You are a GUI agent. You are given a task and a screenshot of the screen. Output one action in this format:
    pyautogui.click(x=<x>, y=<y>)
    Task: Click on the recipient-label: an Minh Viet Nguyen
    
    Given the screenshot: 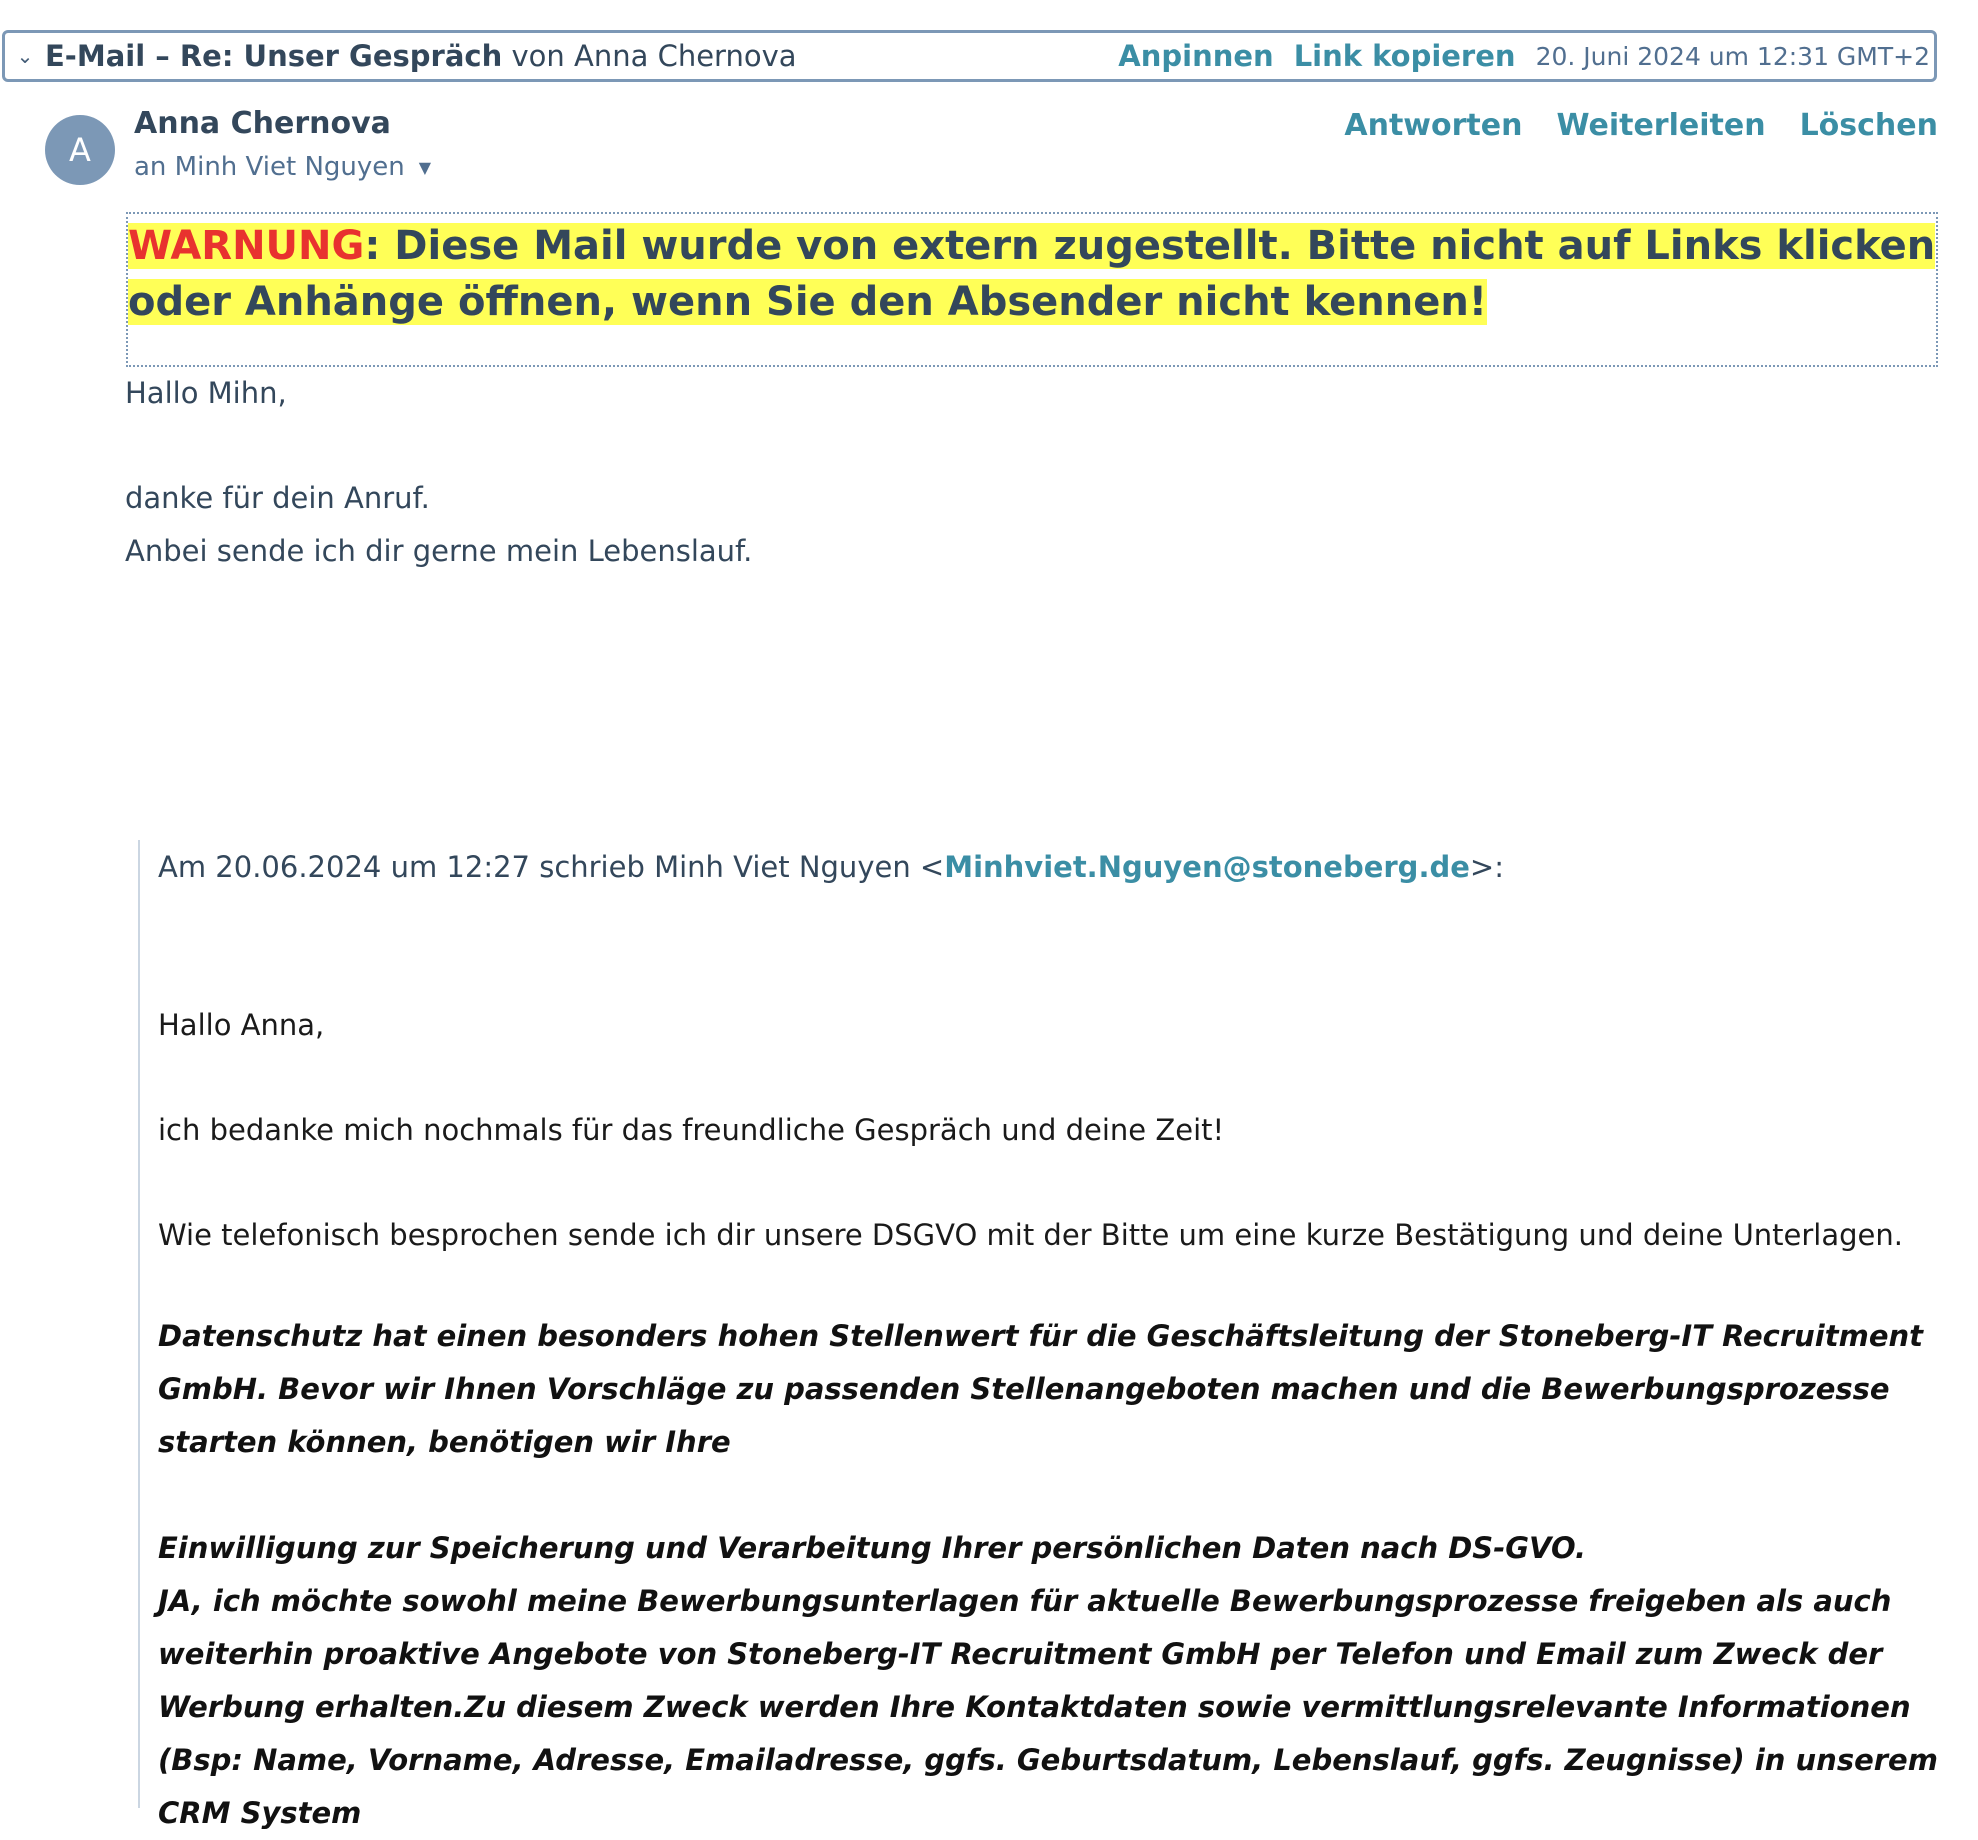 What is the action you would take?
    pyautogui.click(x=269, y=167)
    